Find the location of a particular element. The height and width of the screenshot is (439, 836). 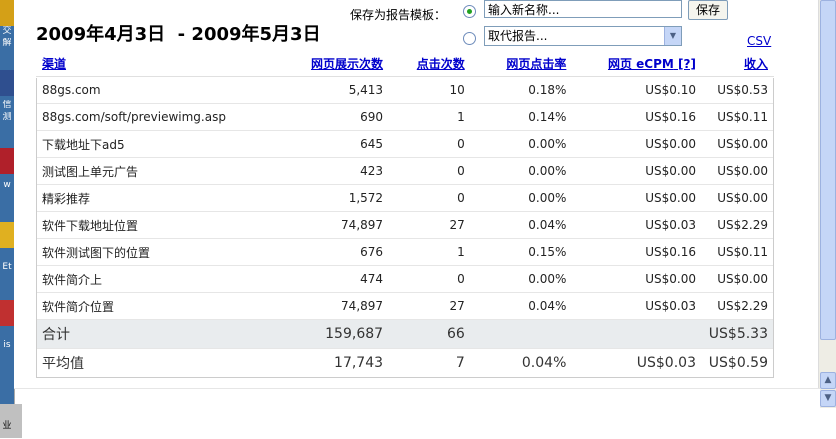

table-row: 下载地址下ad5 645 0 0.00% US$0.00 US$0.00 is located at coordinates (405, 144).